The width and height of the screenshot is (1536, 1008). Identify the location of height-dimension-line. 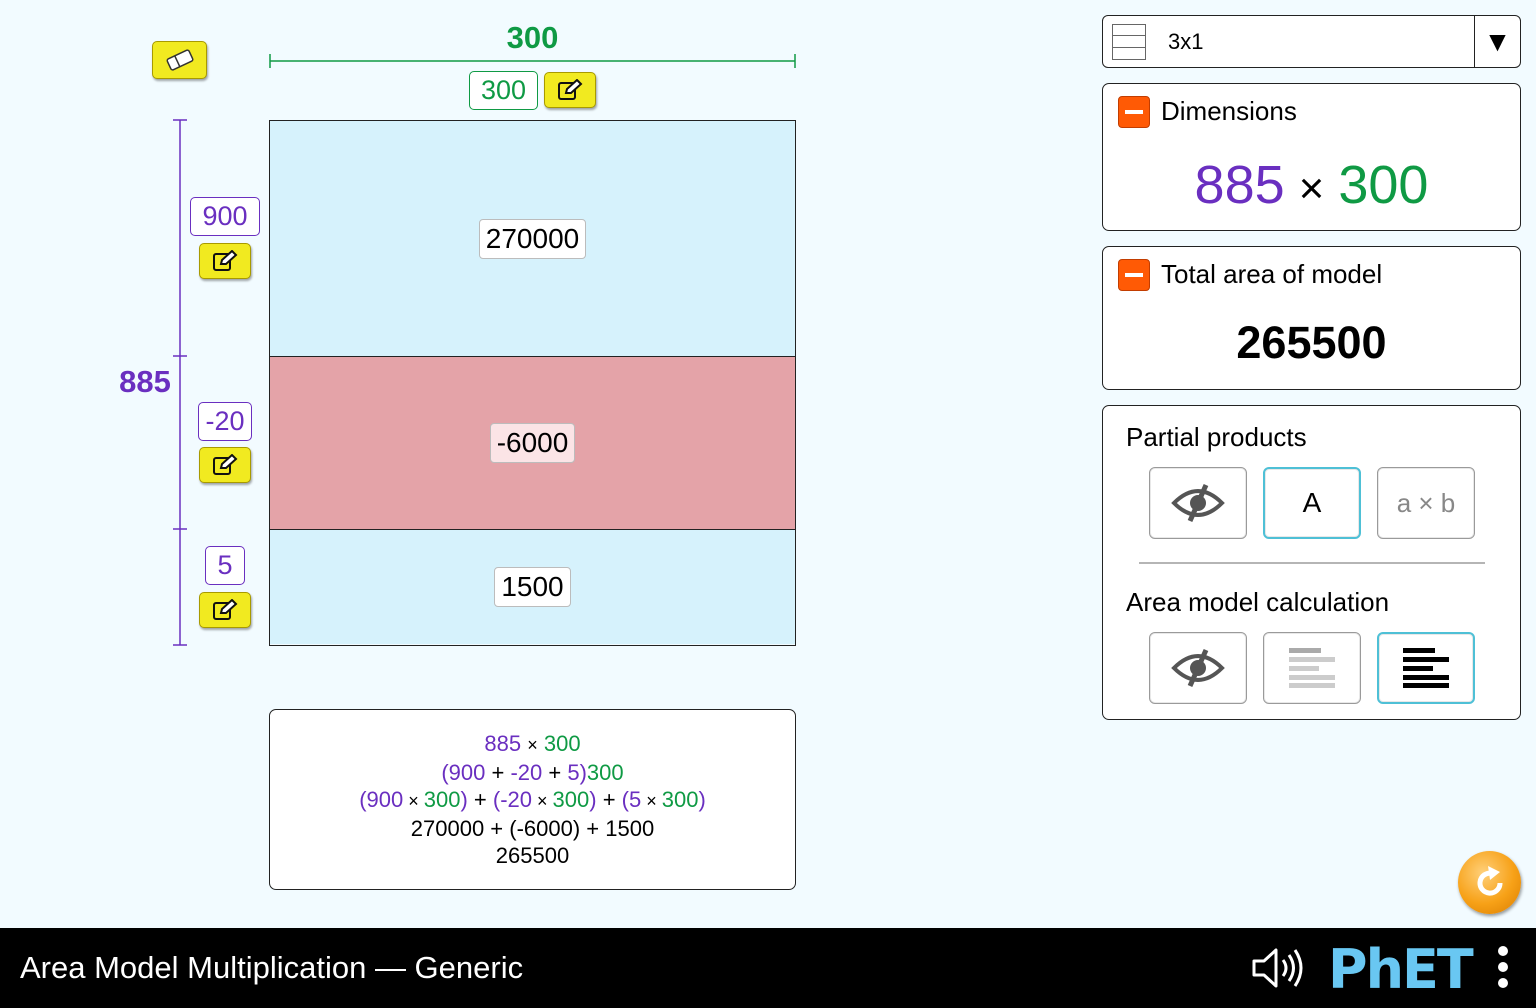
(180, 382).